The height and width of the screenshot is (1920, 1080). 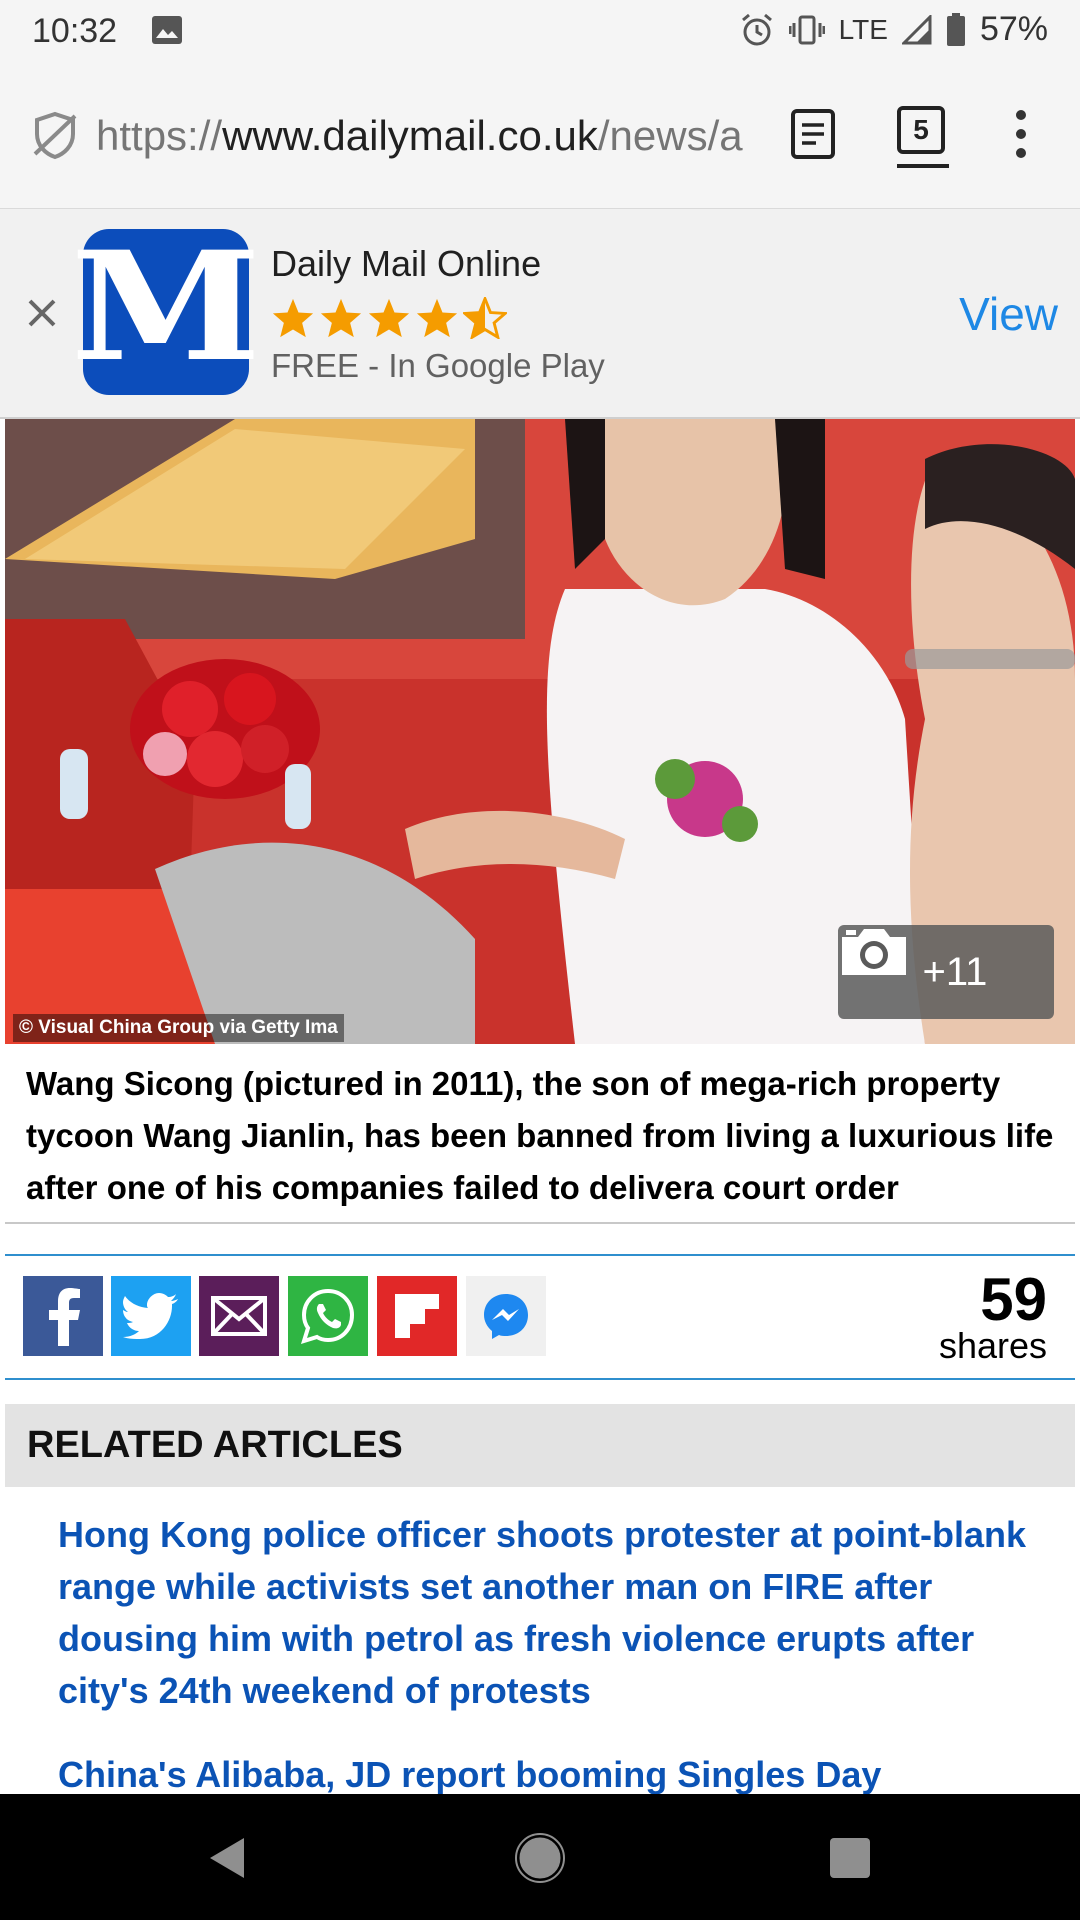 What do you see at coordinates (226, 1860) in the screenshot?
I see `back-icon` at bounding box center [226, 1860].